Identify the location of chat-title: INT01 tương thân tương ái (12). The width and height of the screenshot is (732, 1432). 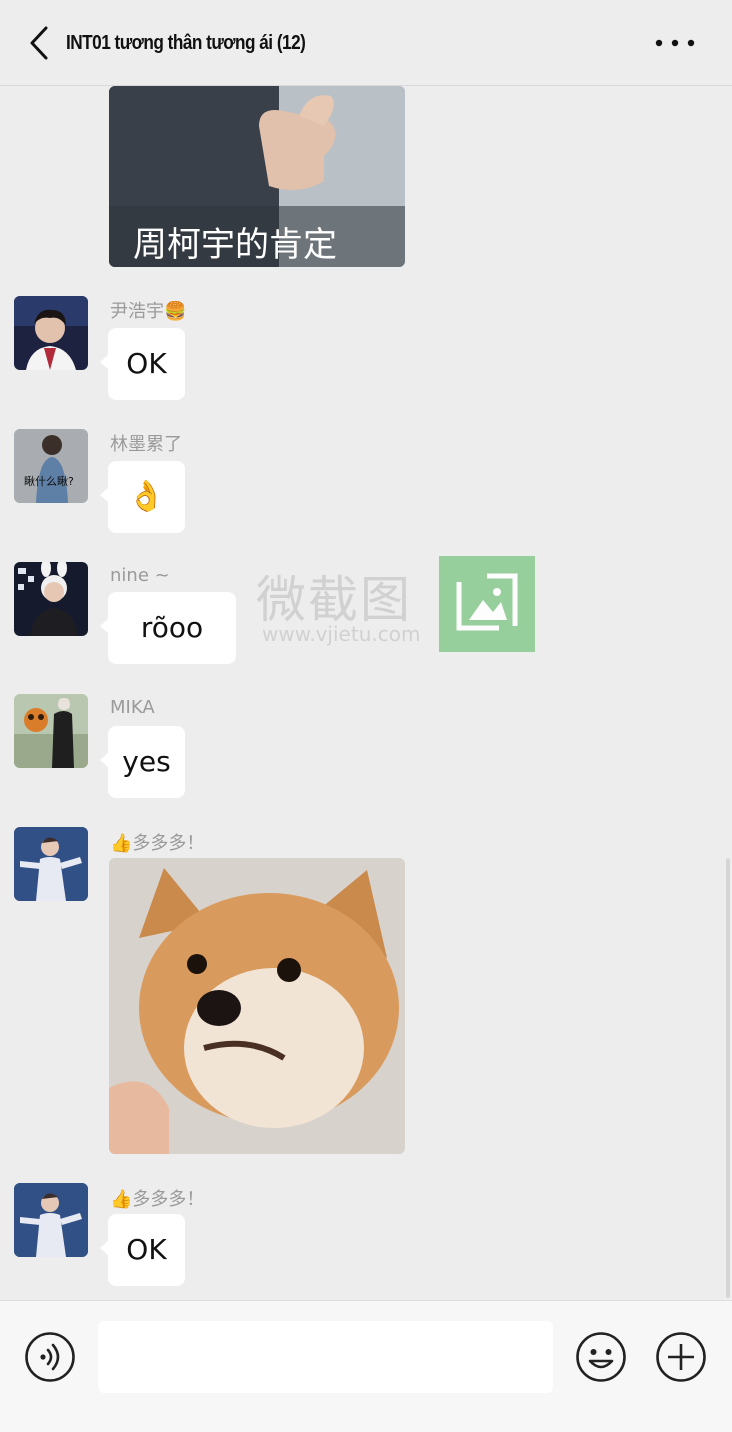
(186, 43).